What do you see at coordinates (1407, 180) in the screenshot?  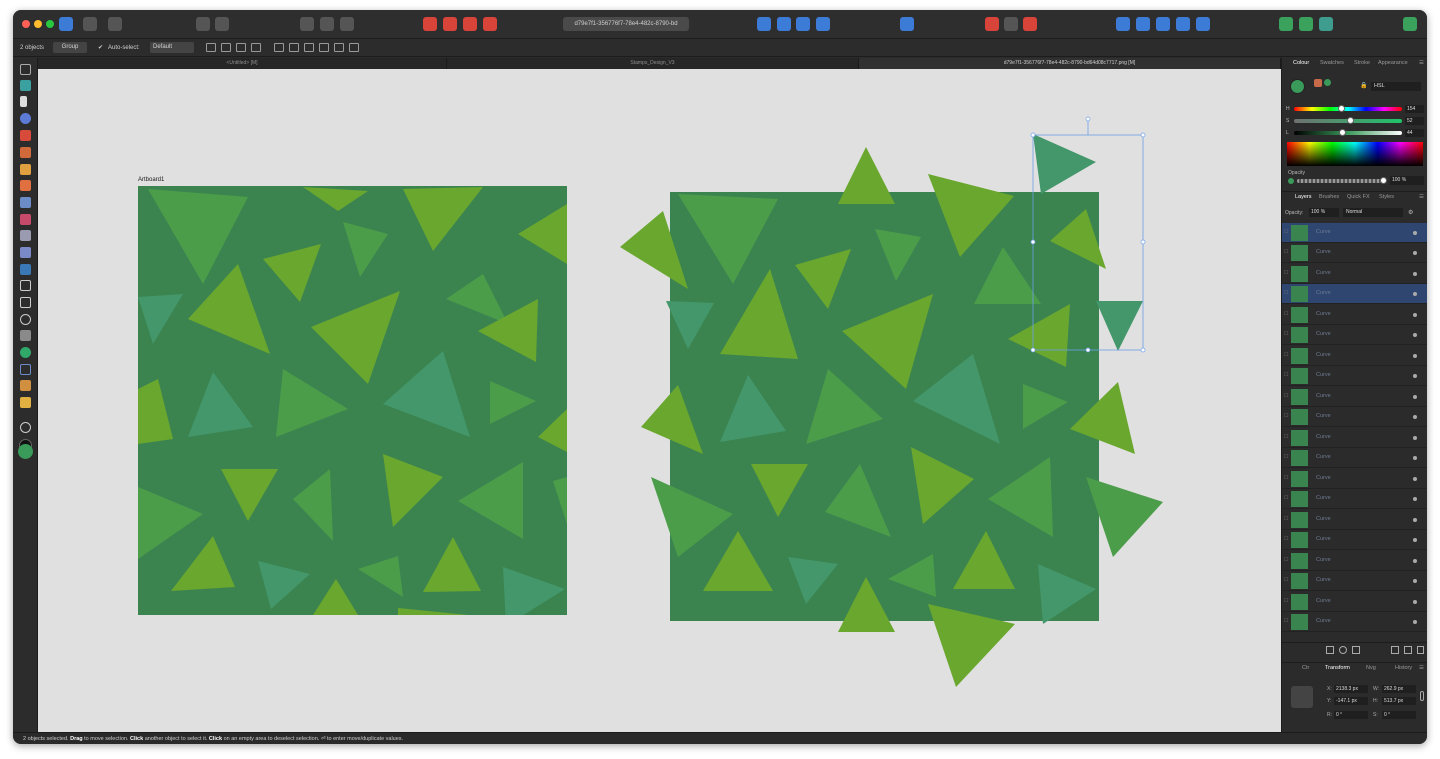 I see `opacity-value: 100 %` at bounding box center [1407, 180].